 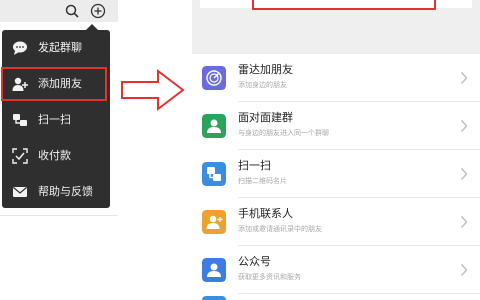 What do you see at coordinates (280, 229) in the screenshot?
I see `list-item-subtitle: 添加或邀请通讯录中的朋友` at bounding box center [280, 229].